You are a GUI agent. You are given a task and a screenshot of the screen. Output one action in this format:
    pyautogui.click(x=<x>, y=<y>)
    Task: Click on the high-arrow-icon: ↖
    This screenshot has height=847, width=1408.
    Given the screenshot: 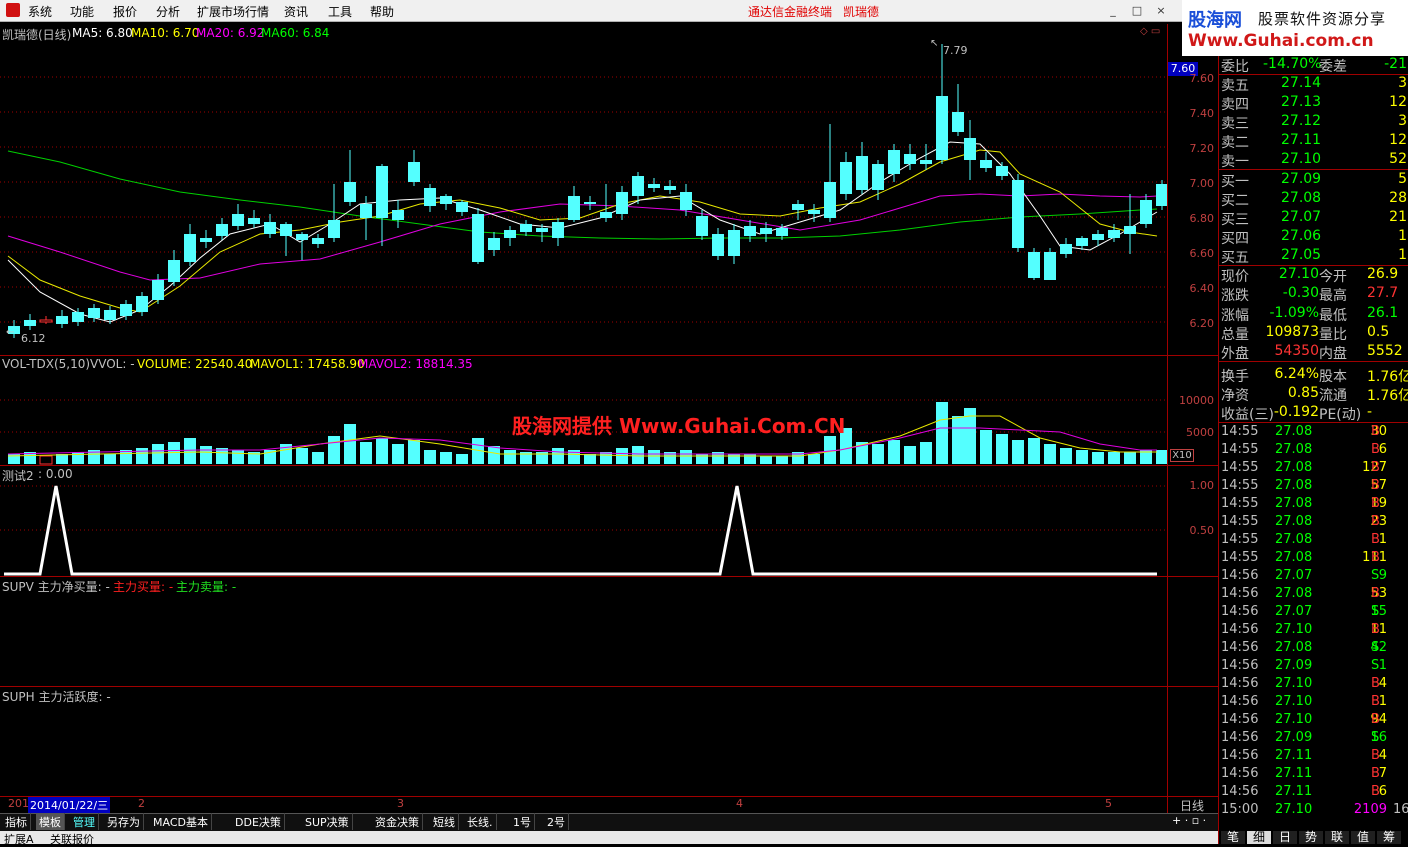 What is the action you would take?
    pyautogui.click(x=934, y=43)
    